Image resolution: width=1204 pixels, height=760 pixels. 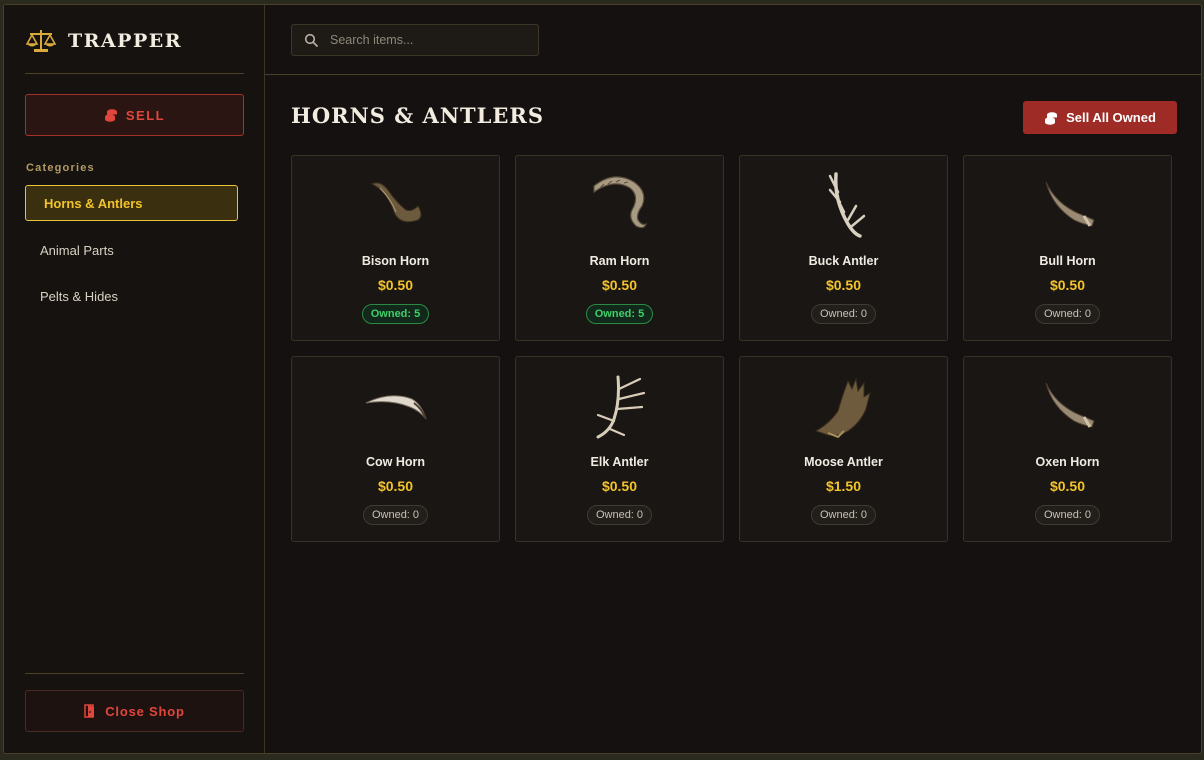 I want to click on page-title: HORNS & ANTLERS, so click(x=418, y=115).